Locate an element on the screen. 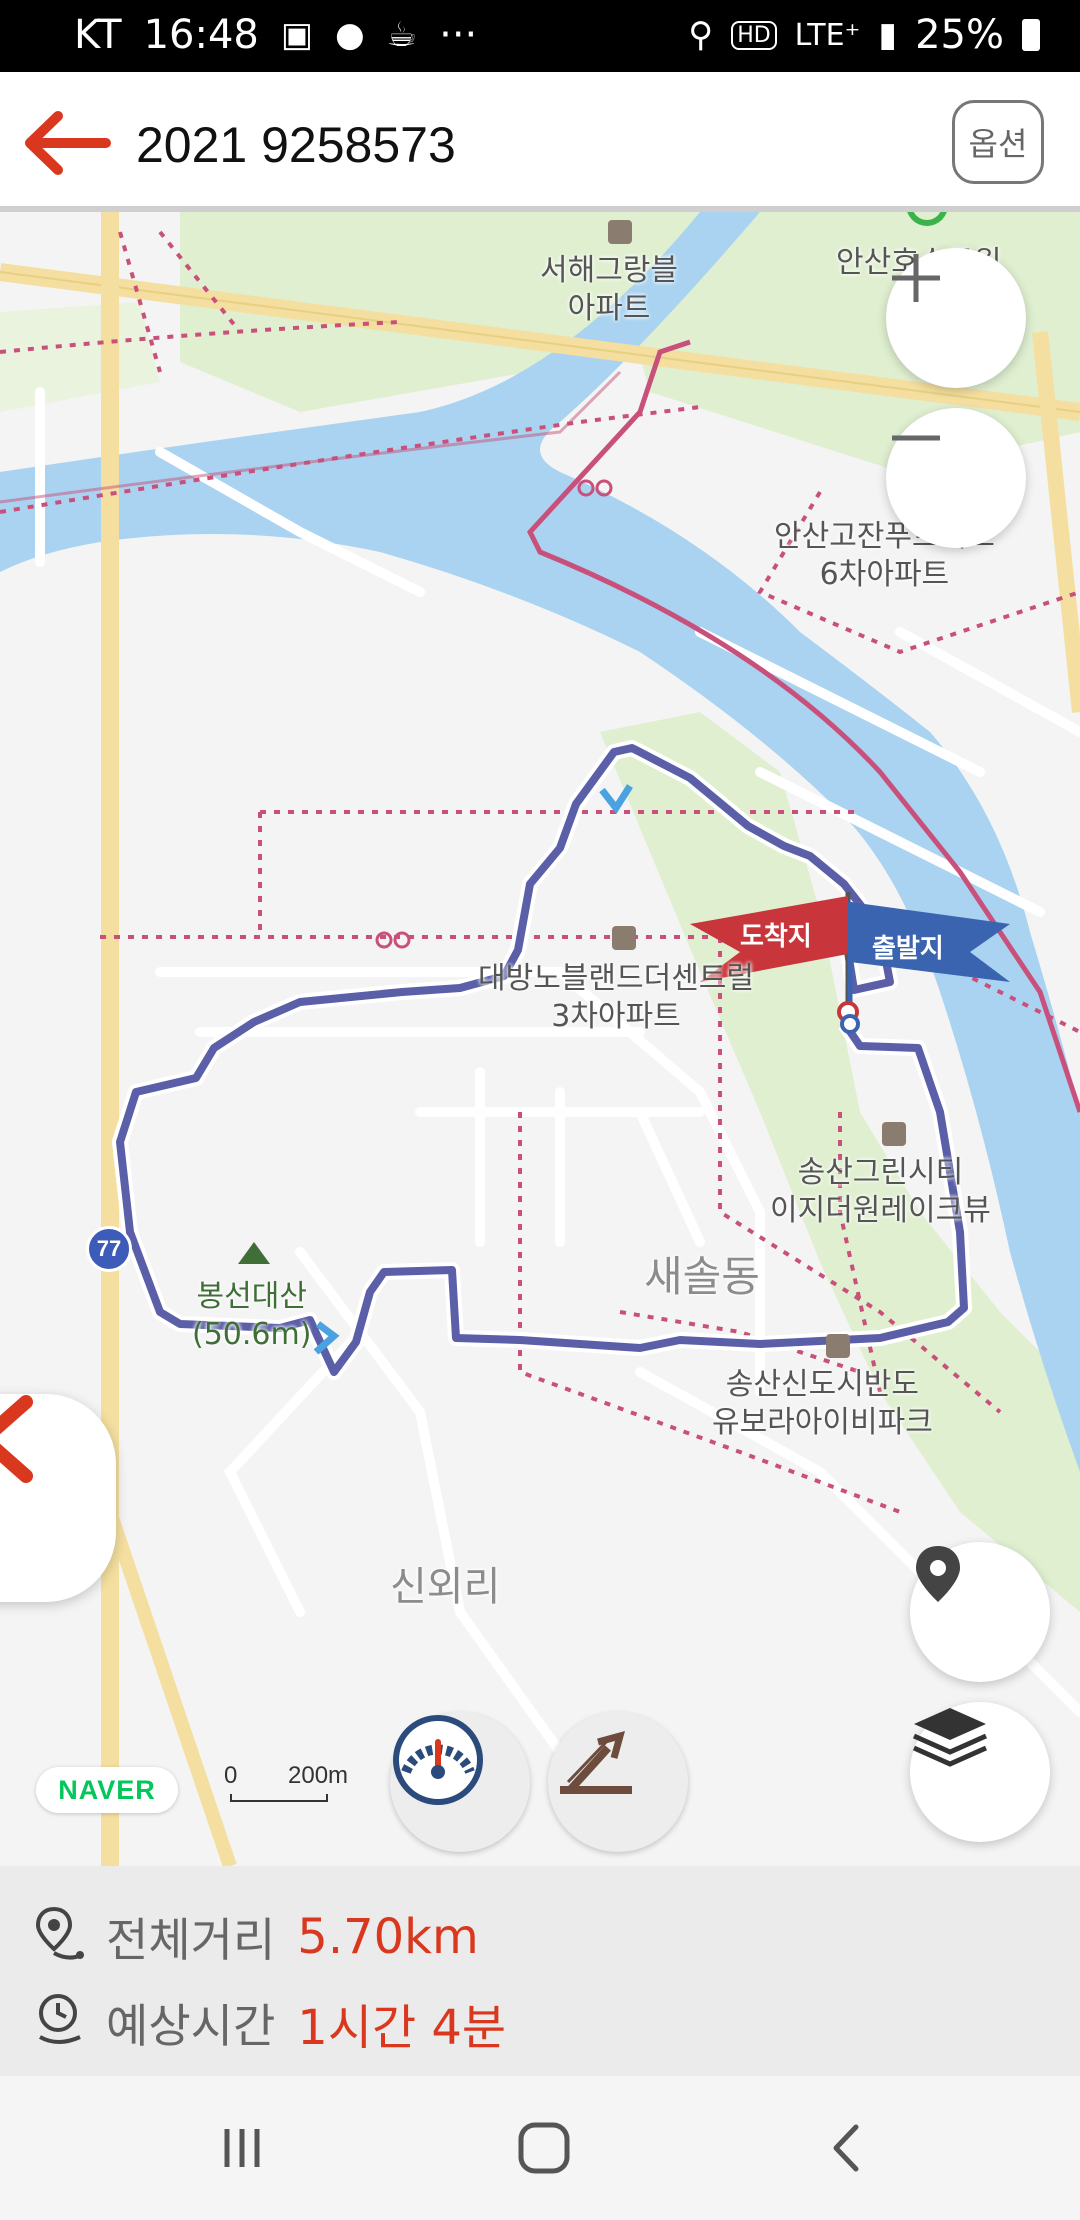 This screenshot has width=1080, height=2220. estimated-time-icon is located at coordinates (60, 2023).